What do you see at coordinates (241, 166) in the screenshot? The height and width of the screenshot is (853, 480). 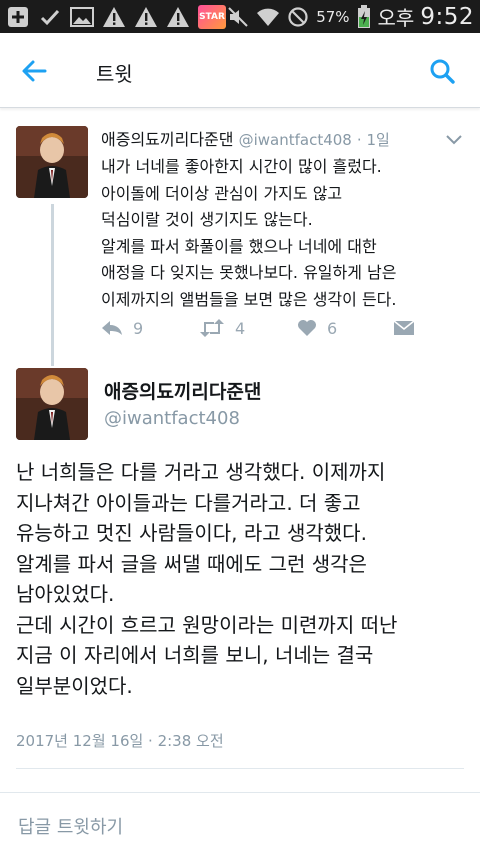 I see `tweet-line: 내가 너네를 좋아한지 시간이 많이 흘렀다.` at bounding box center [241, 166].